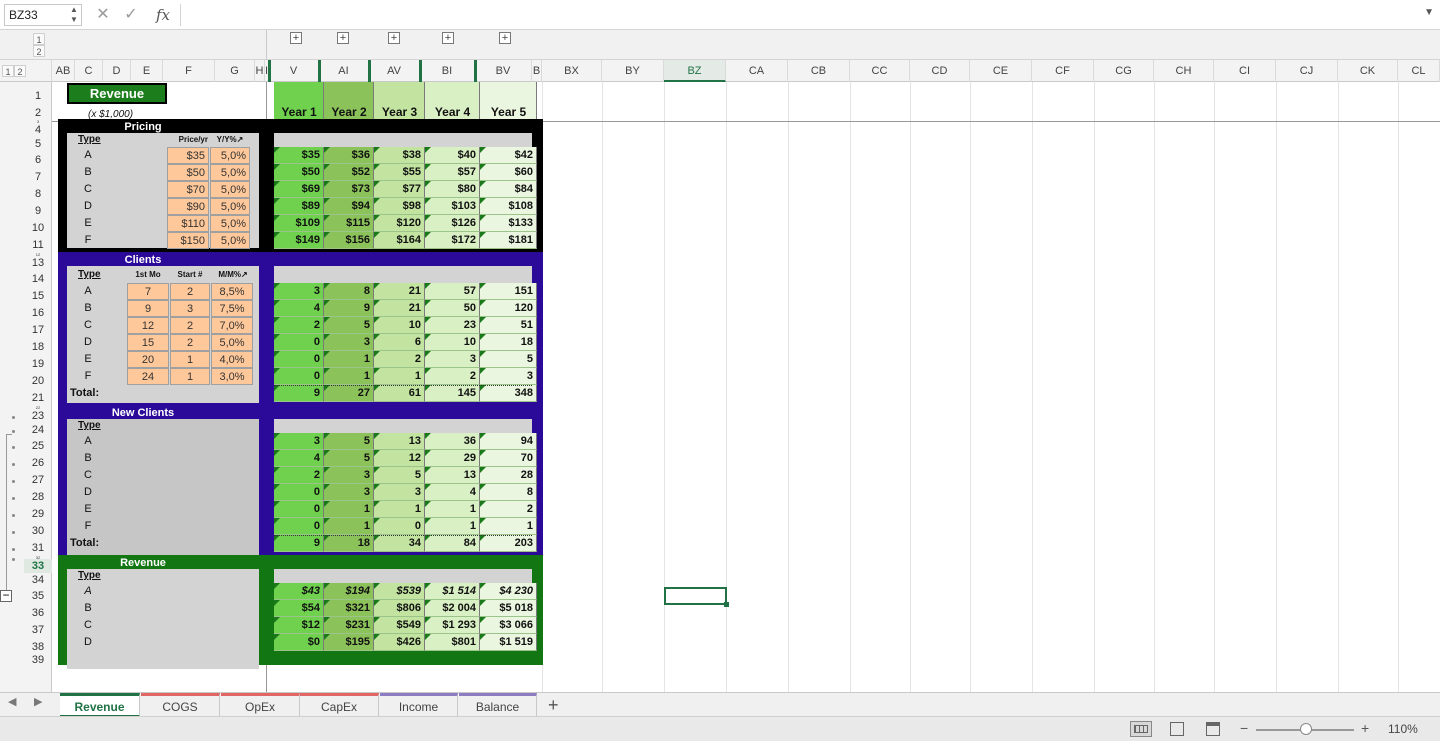 This screenshot has width=1440, height=741. What do you see at coordinates (757, 71) in the screenshot?
I see `column-header: CA` at bounding box center [757, 71].